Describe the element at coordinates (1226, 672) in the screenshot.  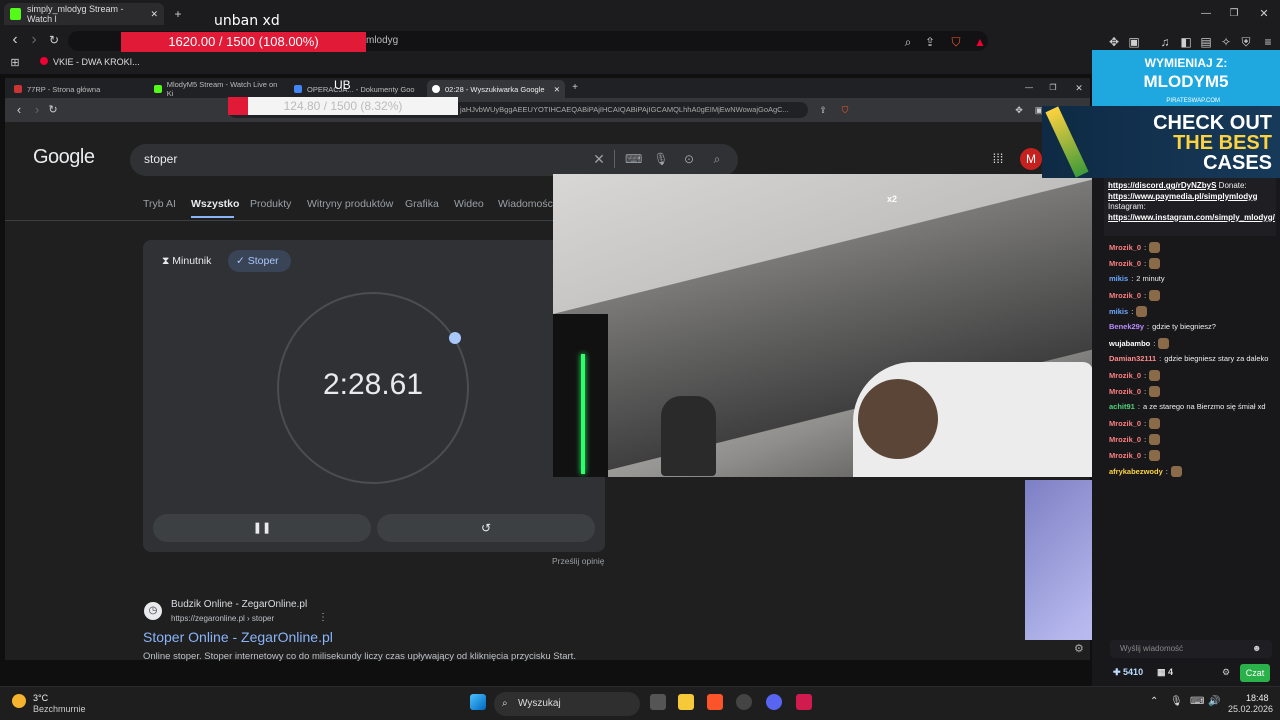
I see `chat-settings-icon: ⚙` at that location.